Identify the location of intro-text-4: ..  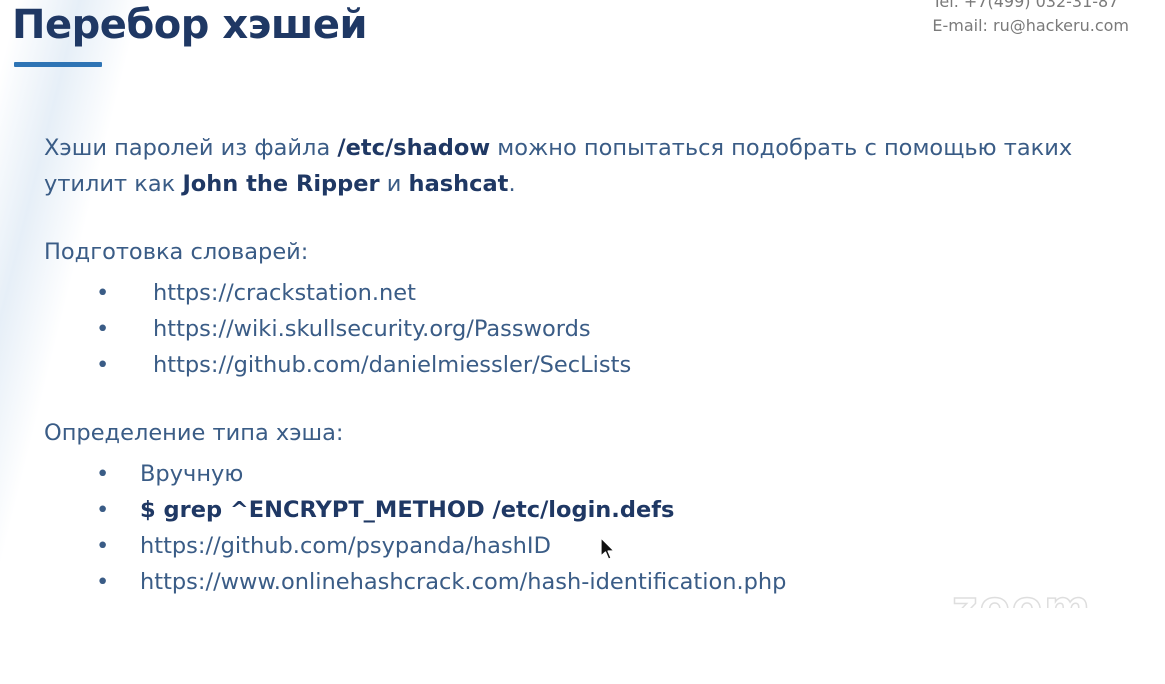
(512, 184).